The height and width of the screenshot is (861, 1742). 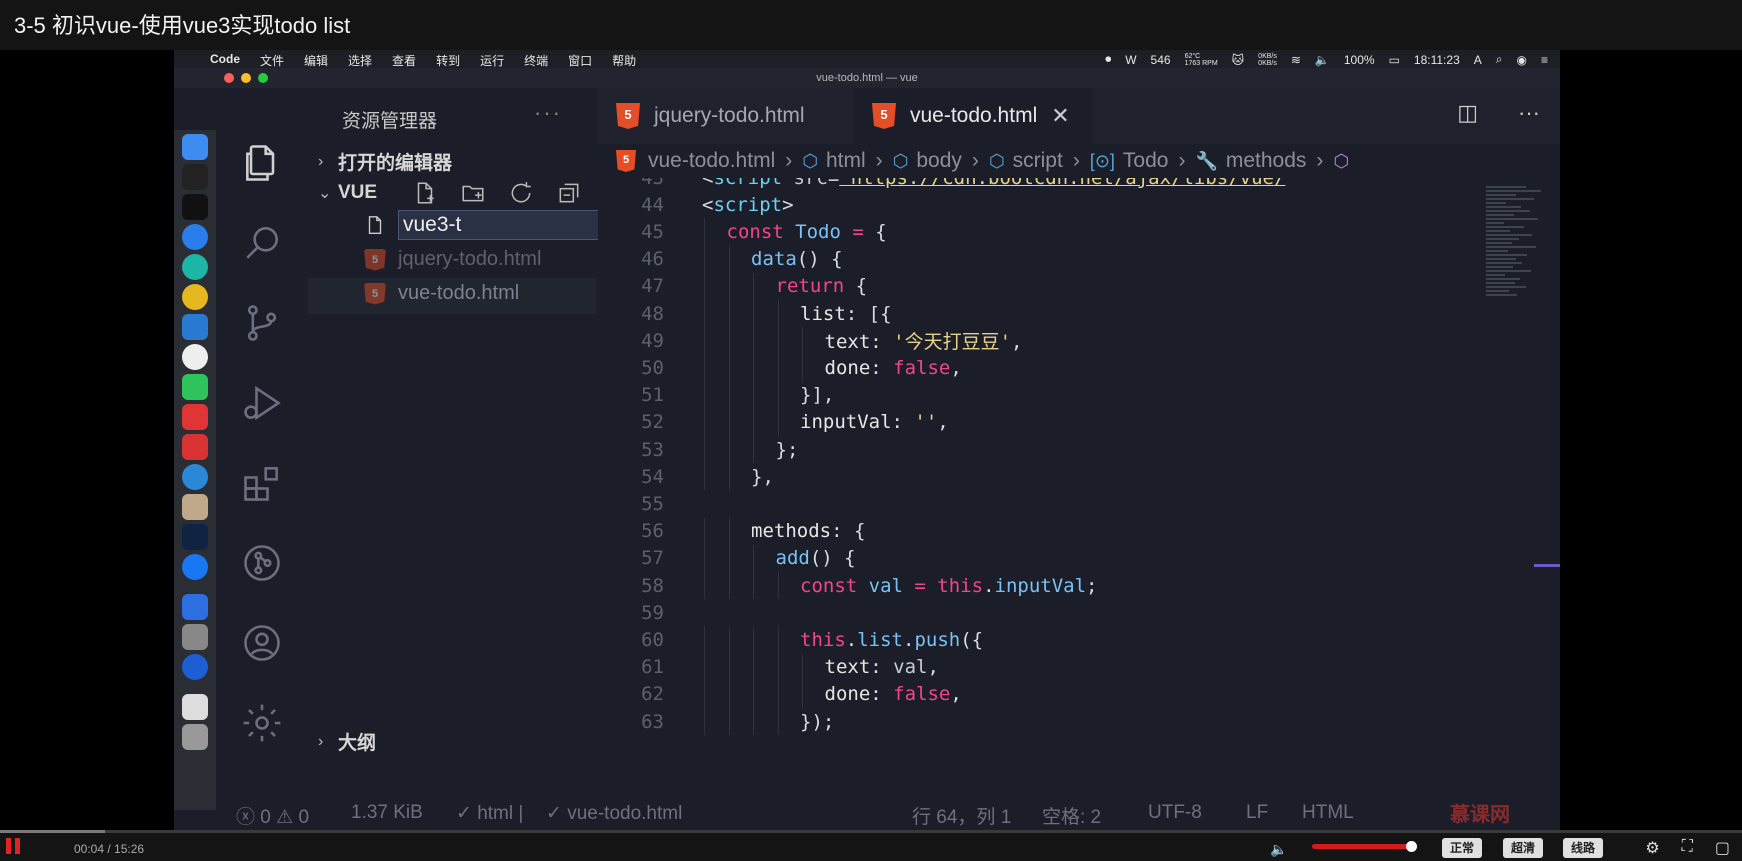 I want to click on source-control-icon, so click(x=262, y=323).